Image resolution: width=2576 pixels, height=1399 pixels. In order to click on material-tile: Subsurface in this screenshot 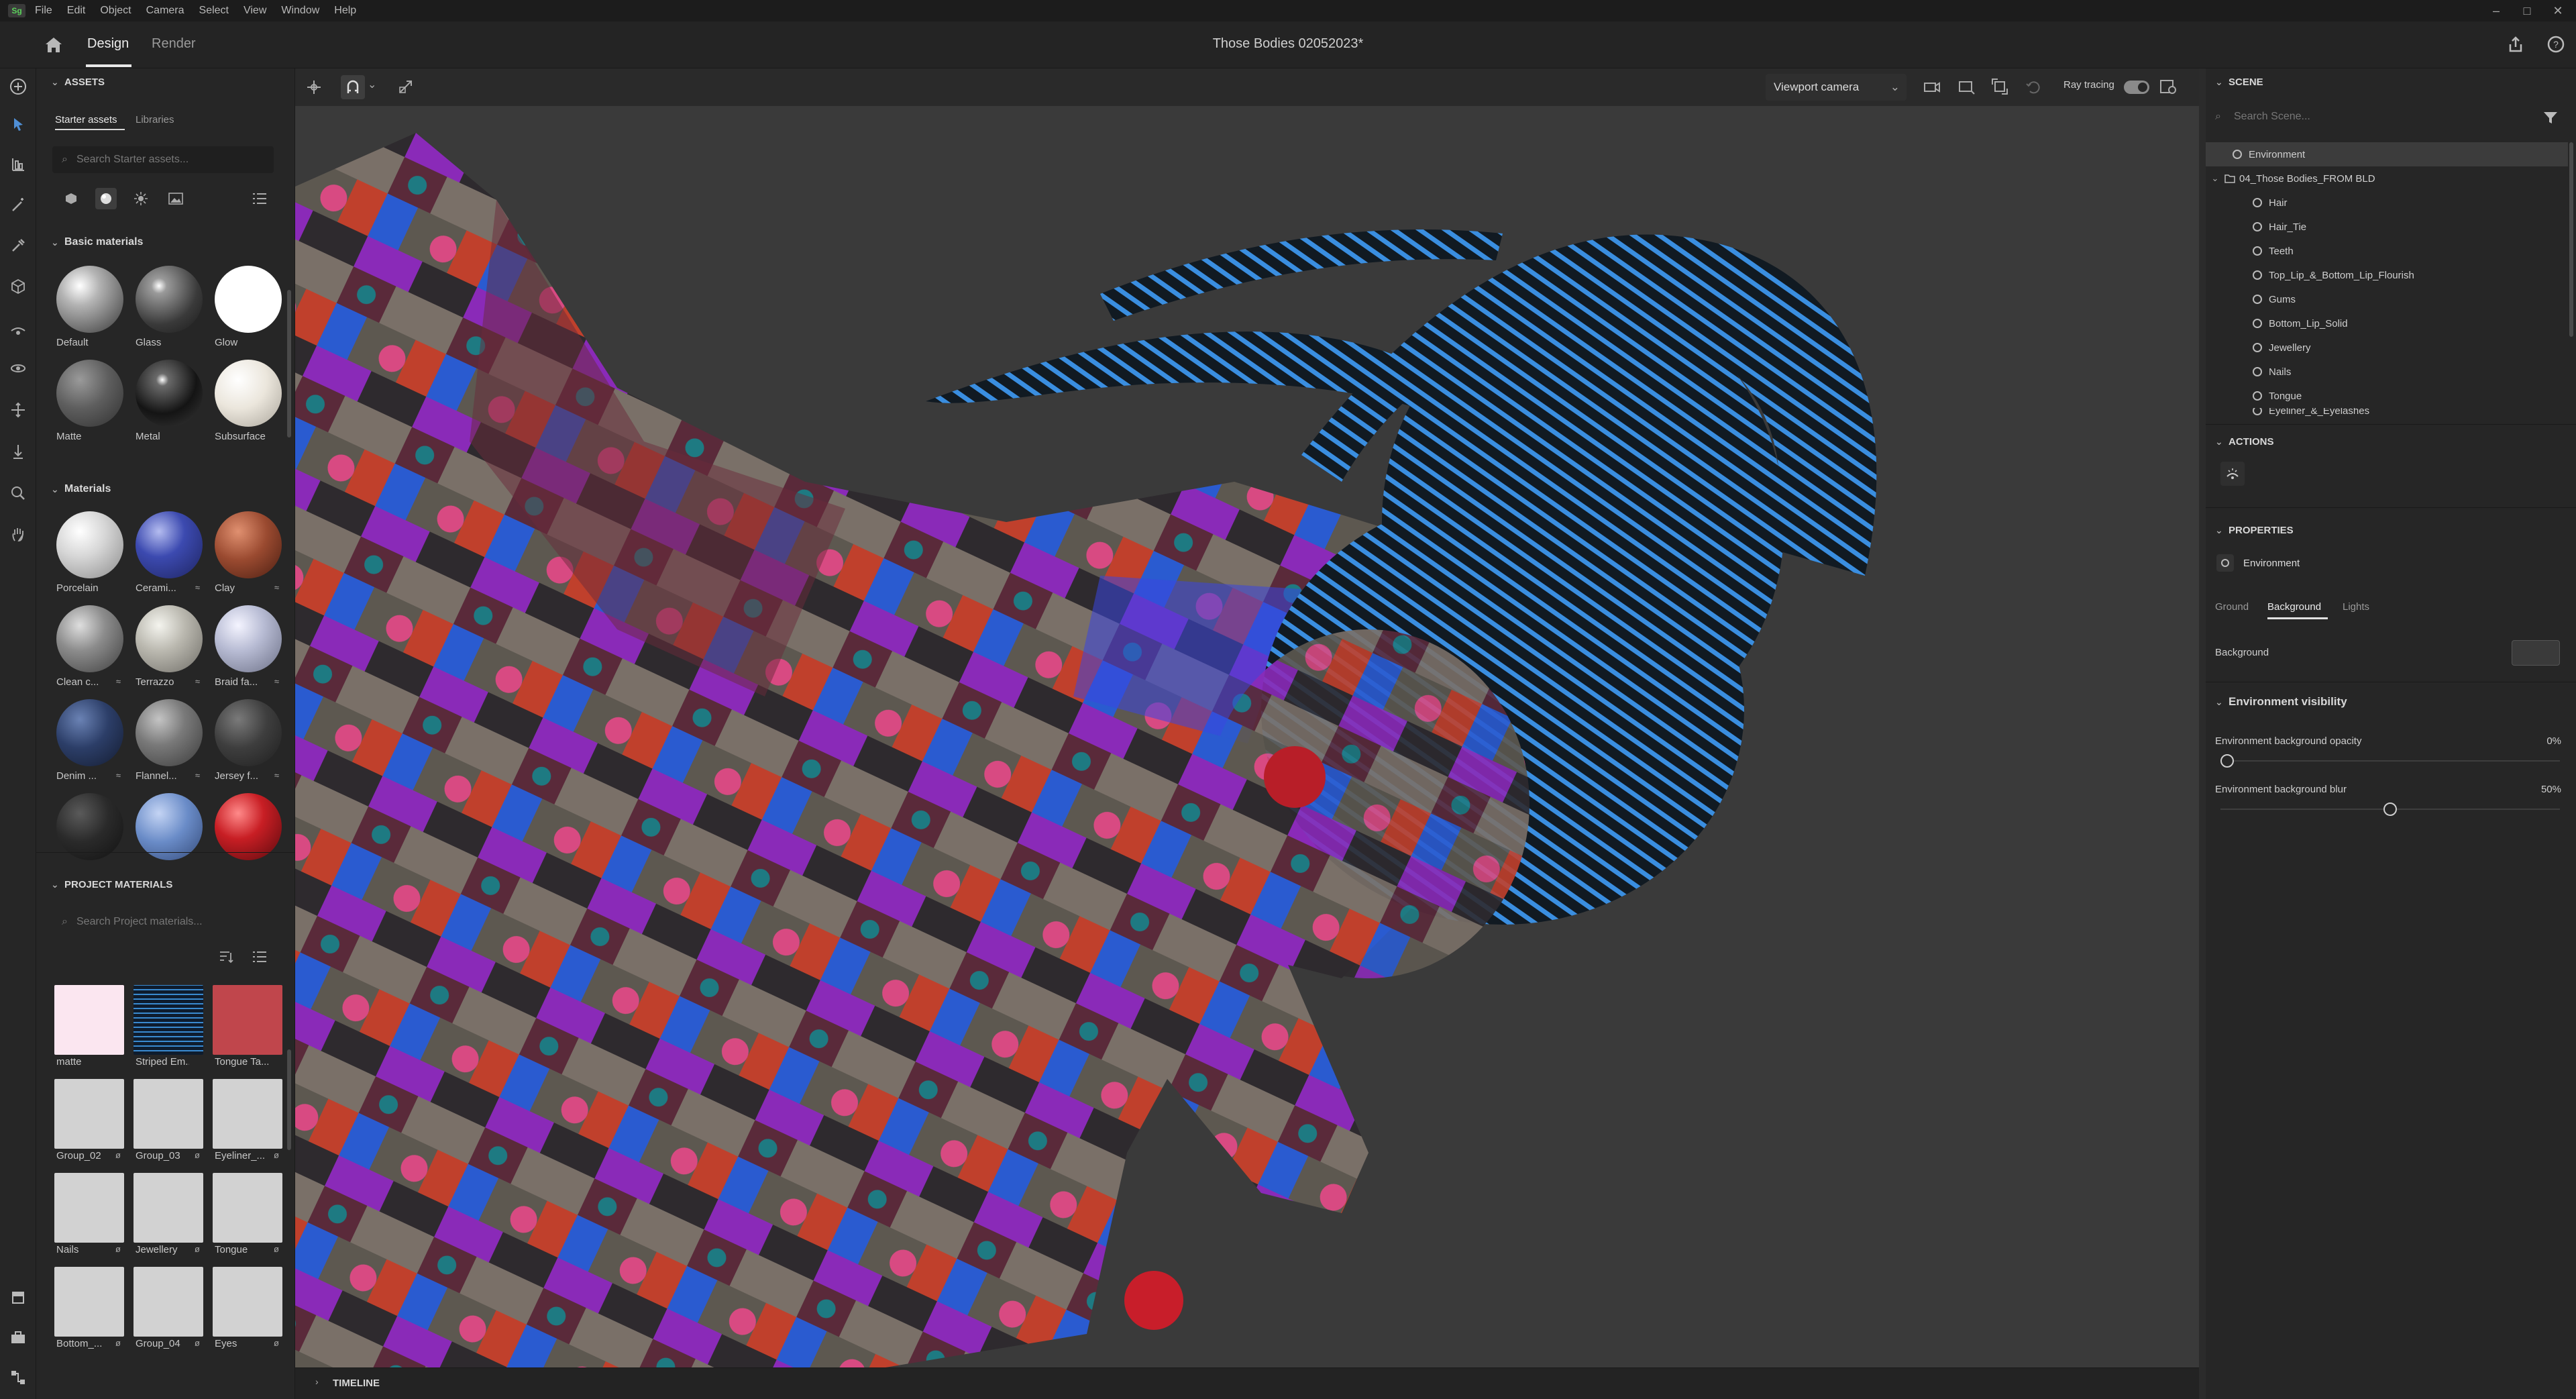, I will do `click(247, 404)`.